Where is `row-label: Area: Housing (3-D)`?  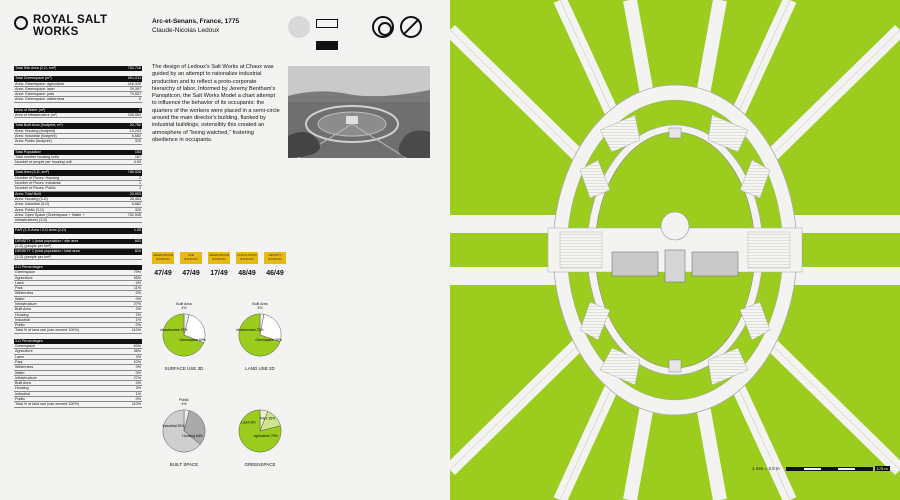 row-label: Area: Housing (3-D) is located at coordinates (31, 198).